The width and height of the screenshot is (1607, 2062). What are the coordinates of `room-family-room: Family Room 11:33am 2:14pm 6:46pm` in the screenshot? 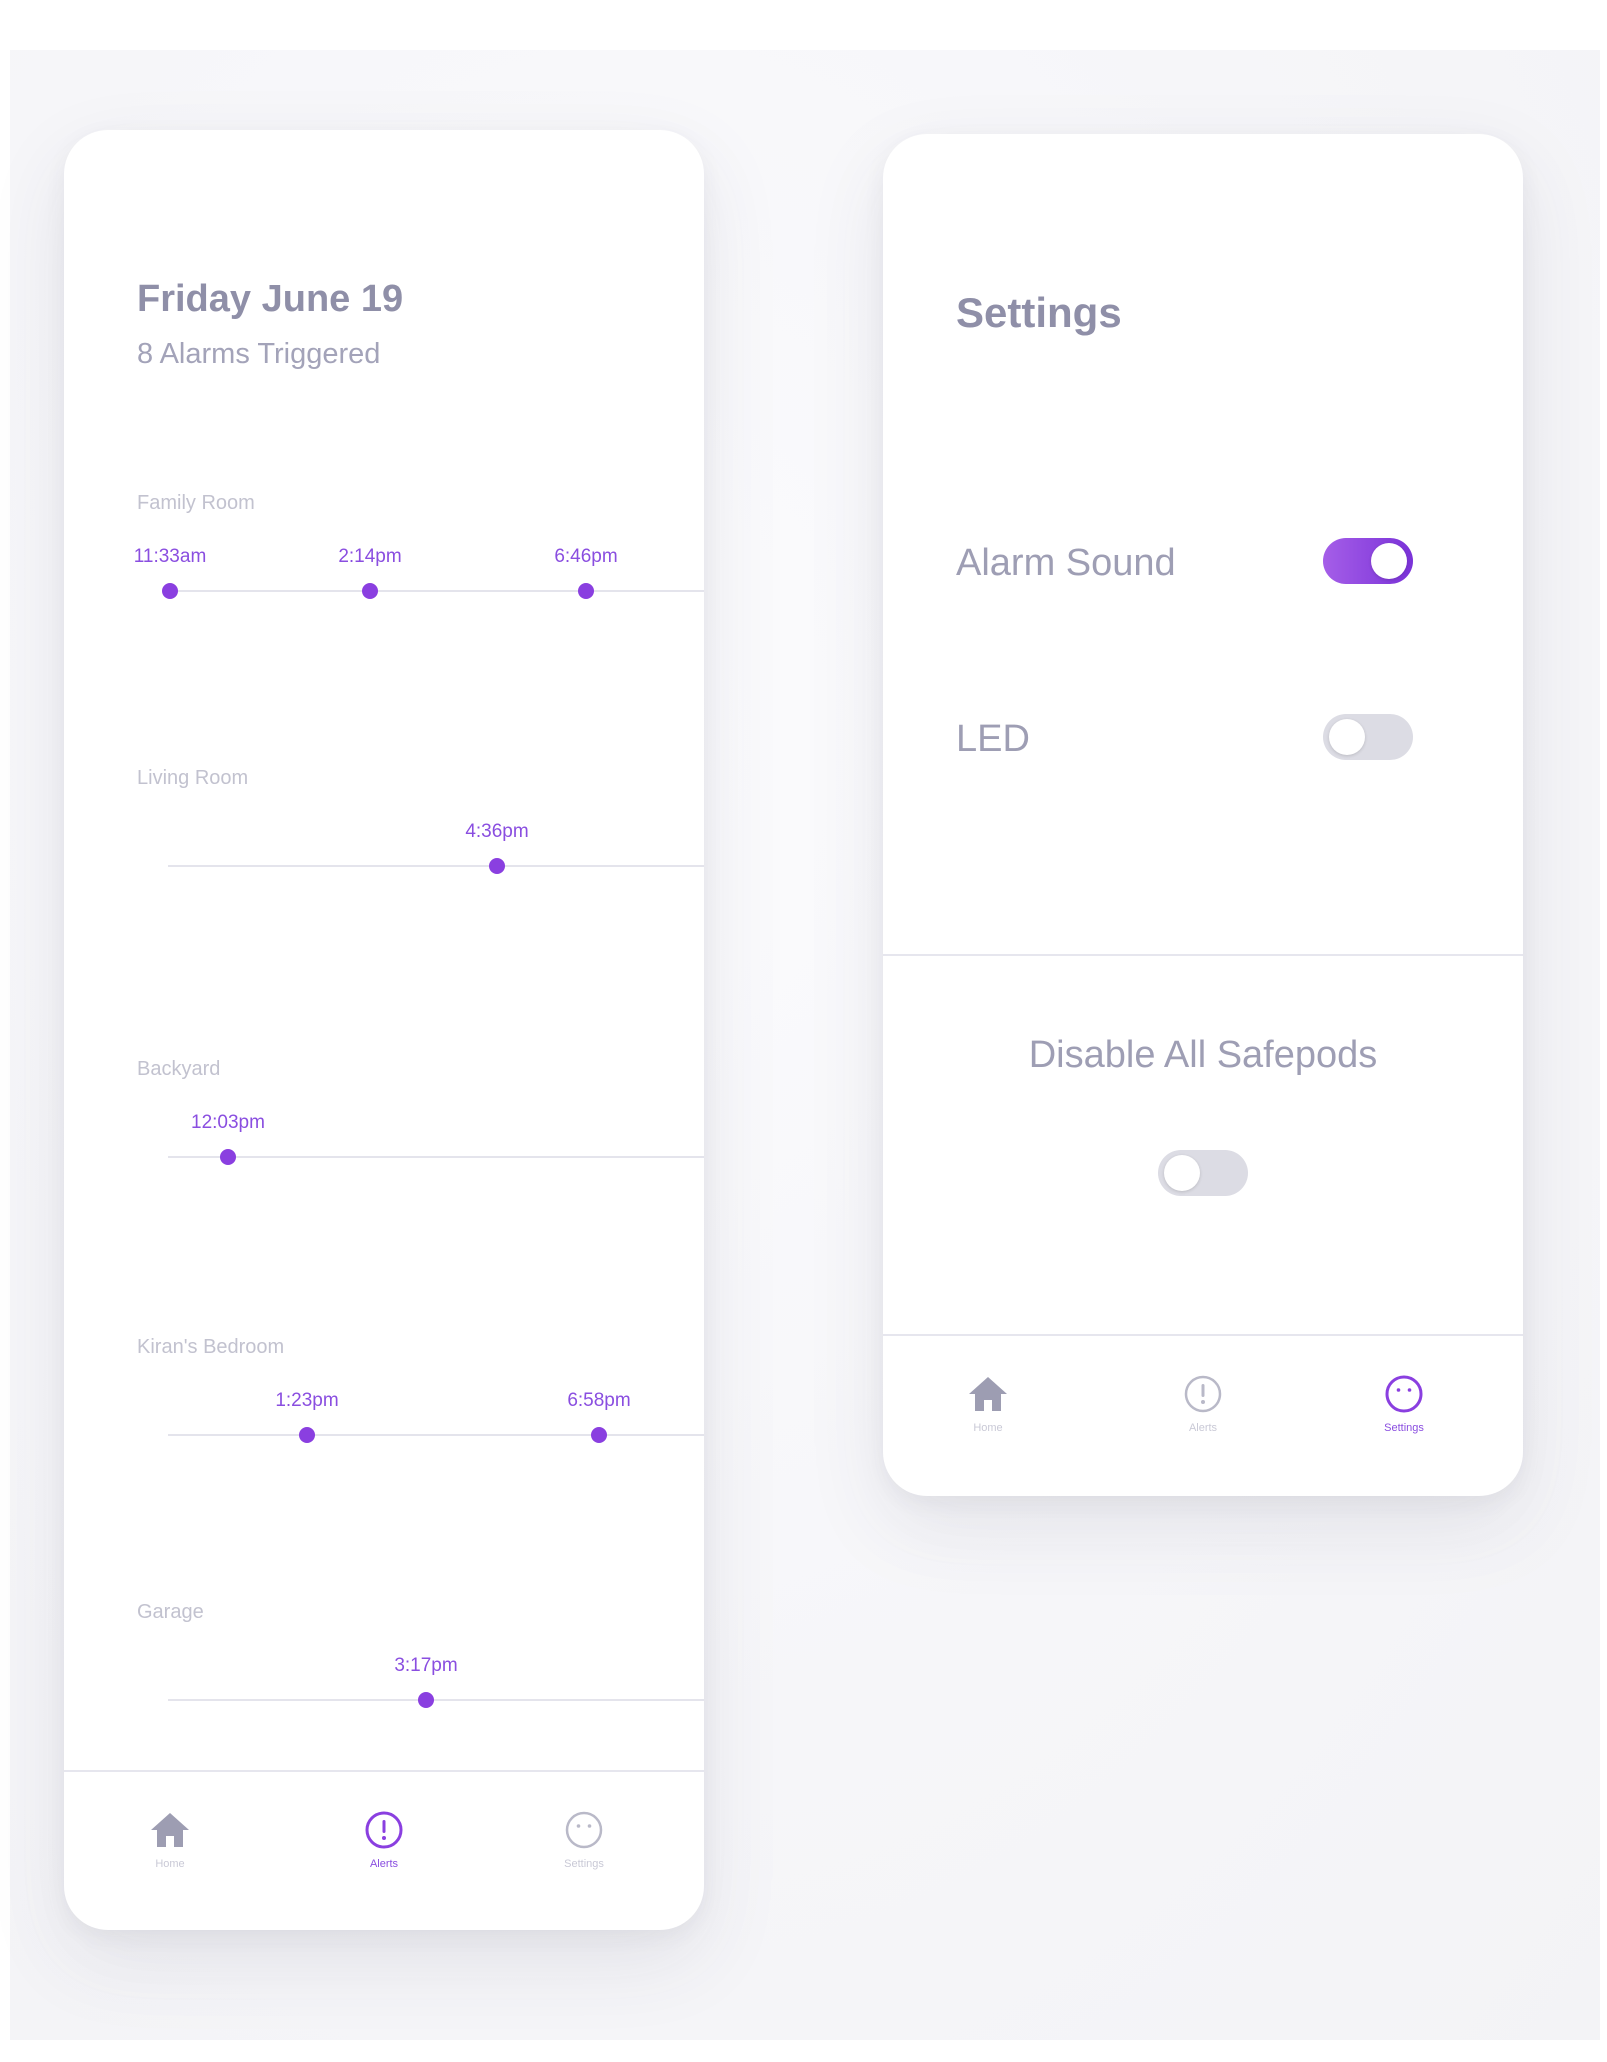 It's located at (384, 572).